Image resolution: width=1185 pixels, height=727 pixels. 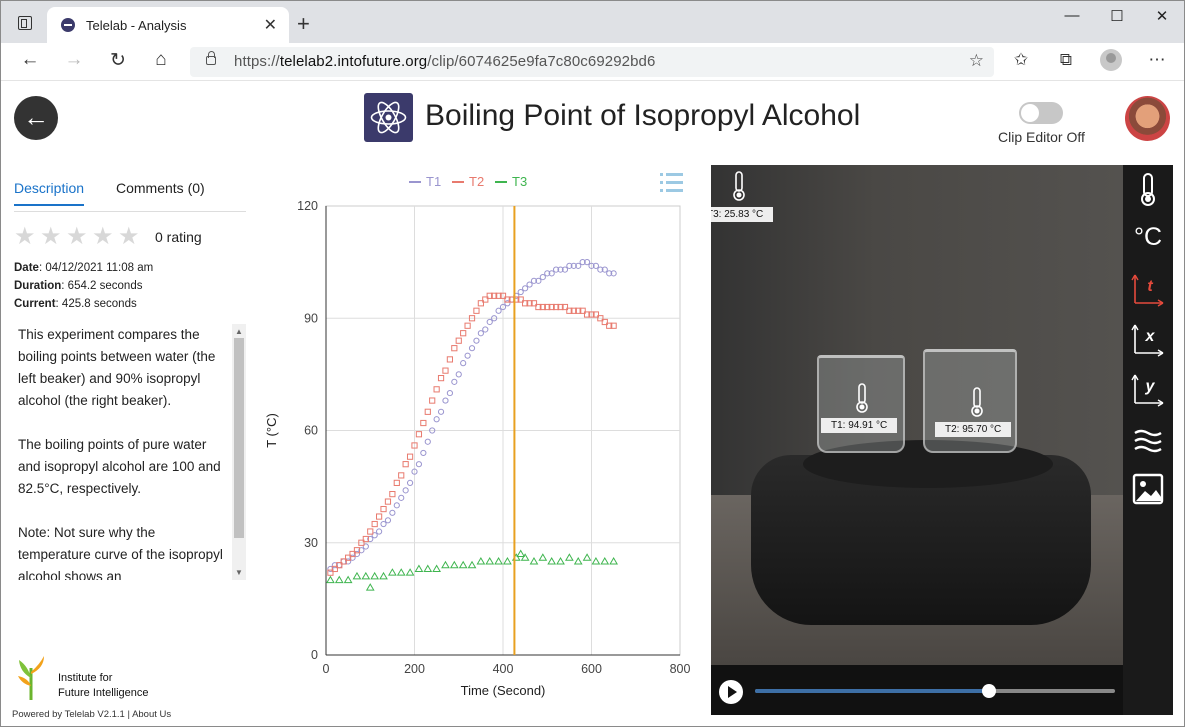 I want to click on browser-tab: Telelab - Analysis ✕, so click(x=168, y=25).